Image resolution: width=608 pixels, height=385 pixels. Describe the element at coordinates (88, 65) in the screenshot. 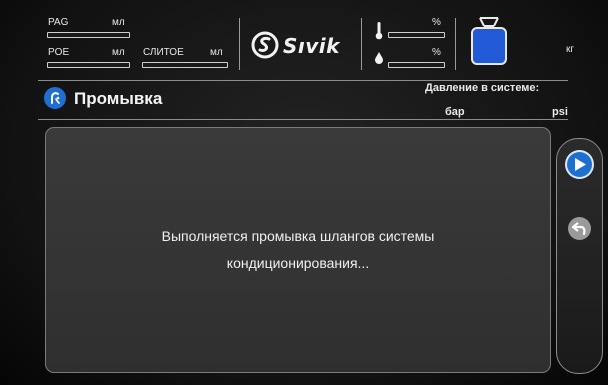

I see `poe-level-bar` at that location.